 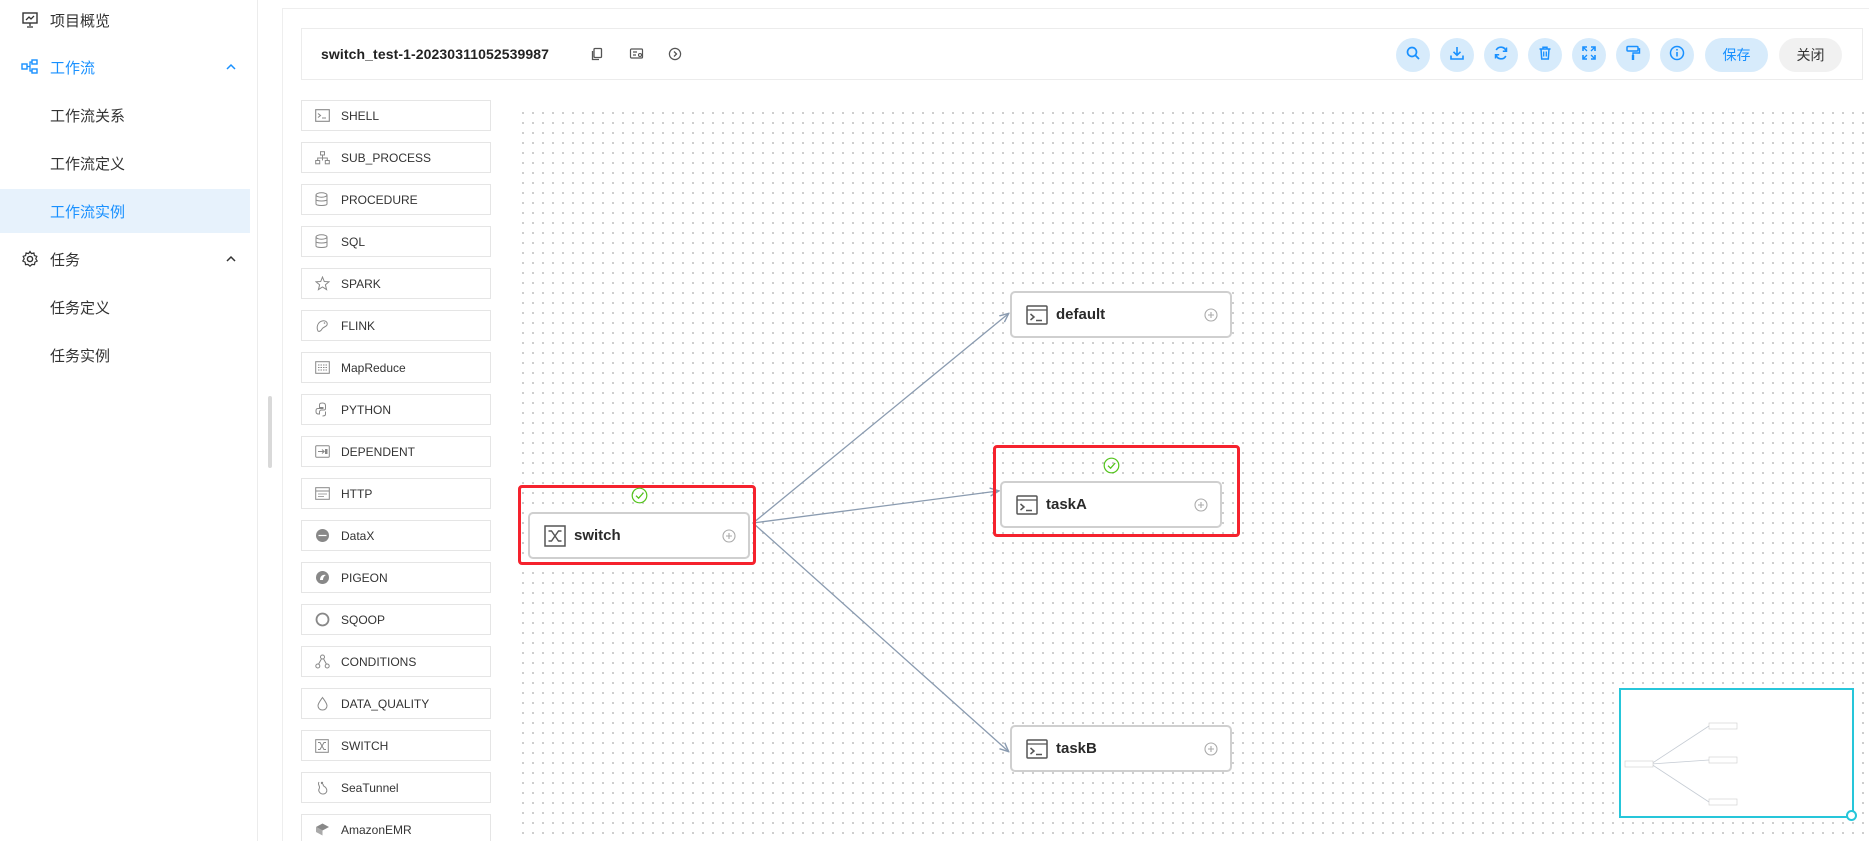 What do you see at coordinates (396, 703) in the screenshot?
I see `palette-item-data-quality: DATA_QUALITY` at bounding box center [396, 703].